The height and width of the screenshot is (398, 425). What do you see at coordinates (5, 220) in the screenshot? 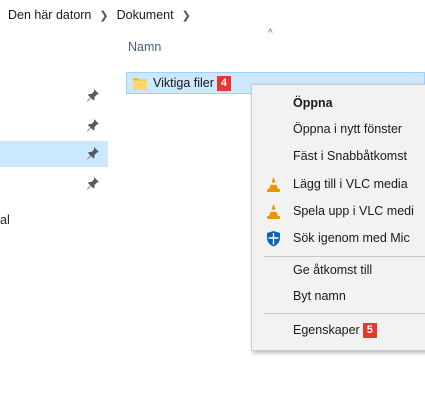
I see `nav-item-label: al` at bounding box center [5, 220].